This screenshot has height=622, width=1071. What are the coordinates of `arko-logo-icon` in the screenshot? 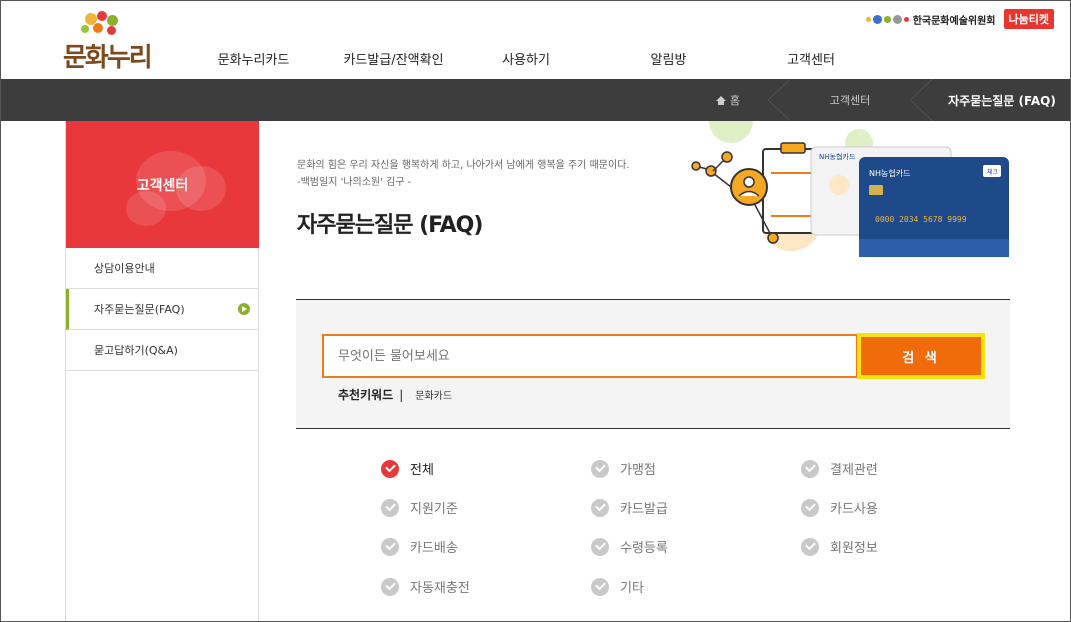 It's located at (887, 19).